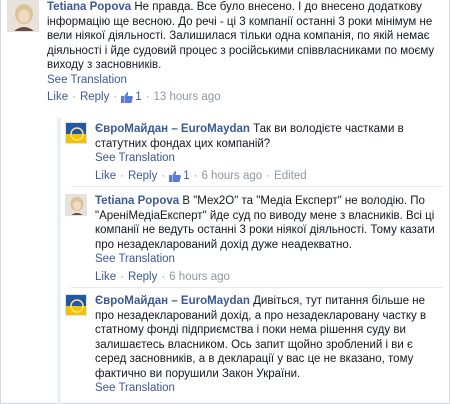 The width and height of the screenshot is (450, 404). Describe the element at coordinates (105, 277) in the screenshot. I see `reply-2-like-button: Like` at that location.